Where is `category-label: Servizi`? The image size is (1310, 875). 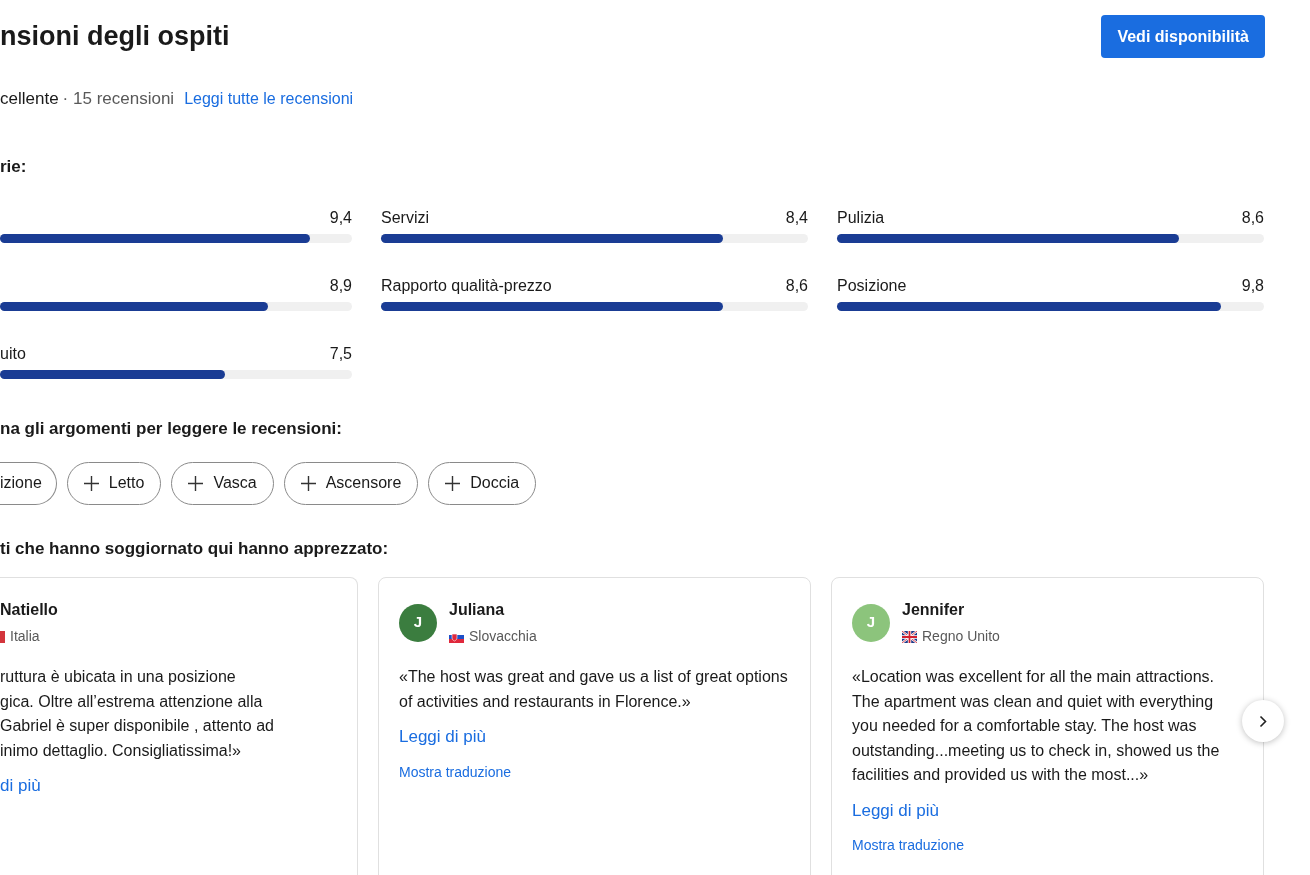 category-label: Servizi is located at coordinates (405, 217).